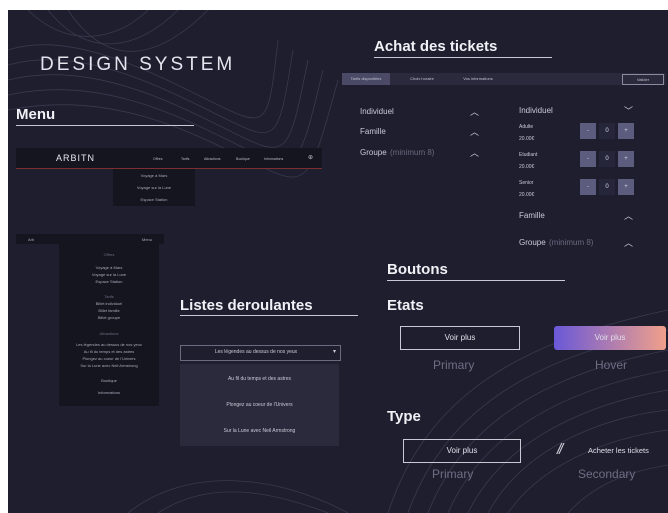  Describe the element at coordinates (31, 239) in the screenshot. I see `mobile-logo: Arb` at that location.